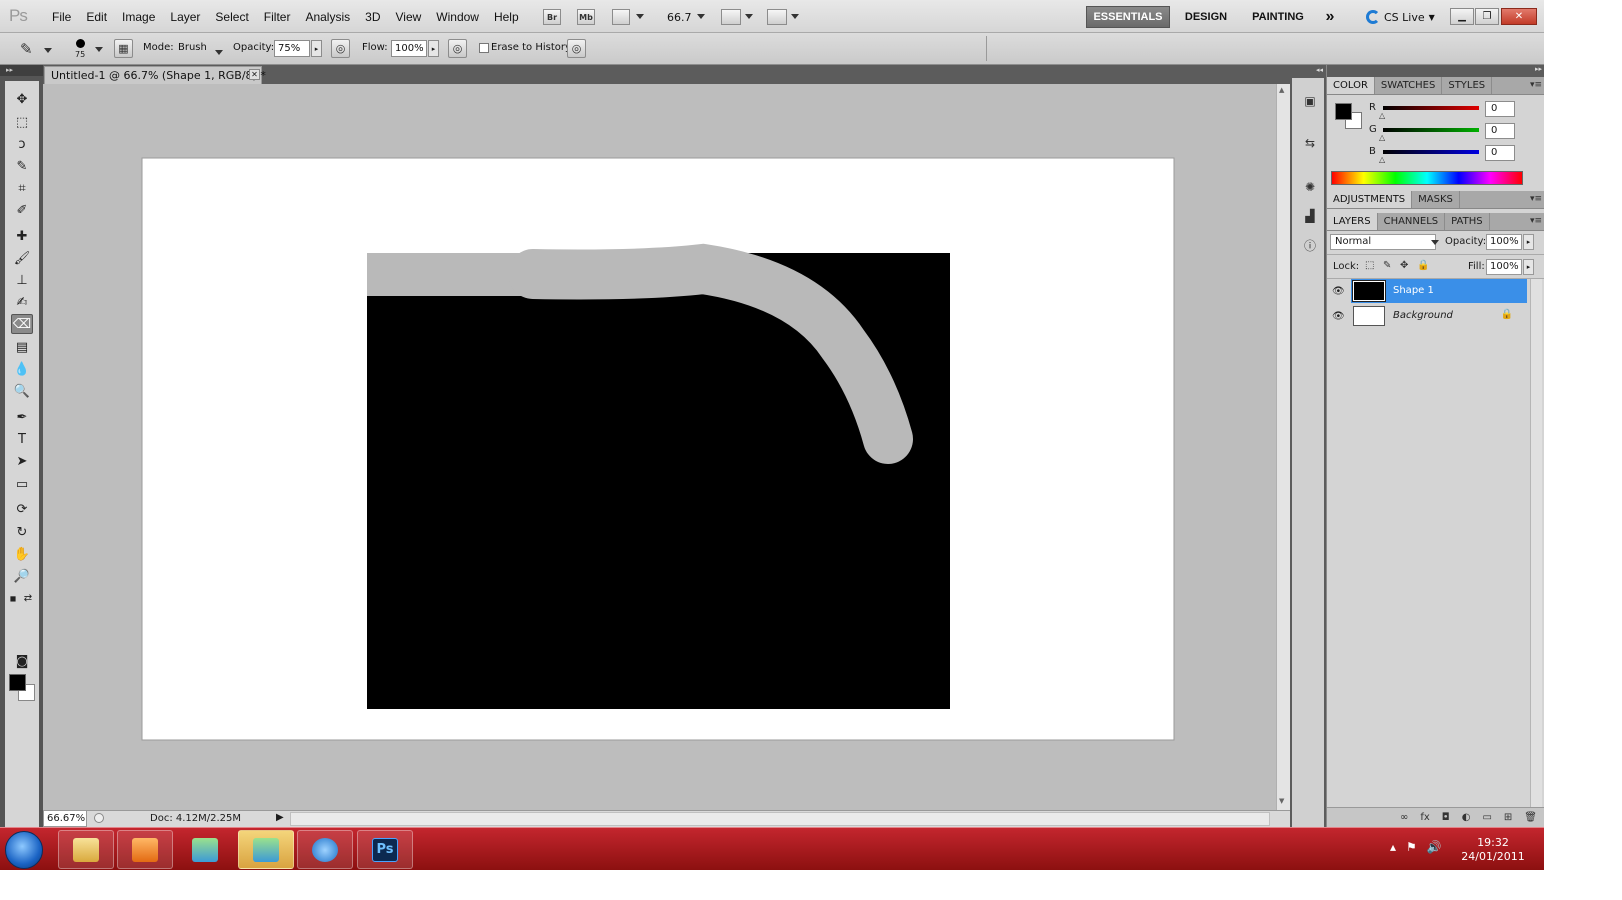 This screenshot has width=1622, height=900. I want to click on taskbar-messenger, so click(266, 849).